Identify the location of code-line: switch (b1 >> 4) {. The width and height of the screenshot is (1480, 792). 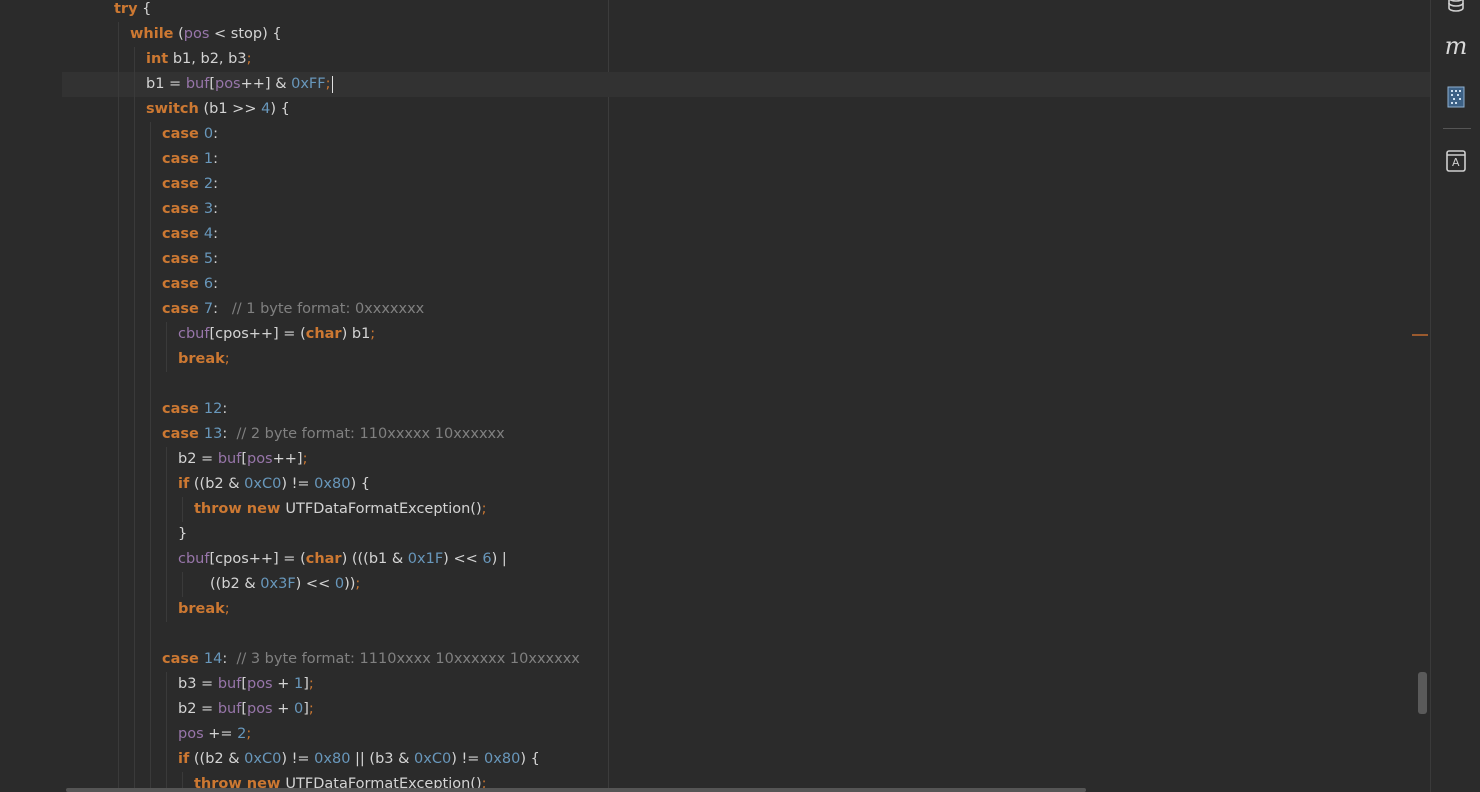
(746, 109).